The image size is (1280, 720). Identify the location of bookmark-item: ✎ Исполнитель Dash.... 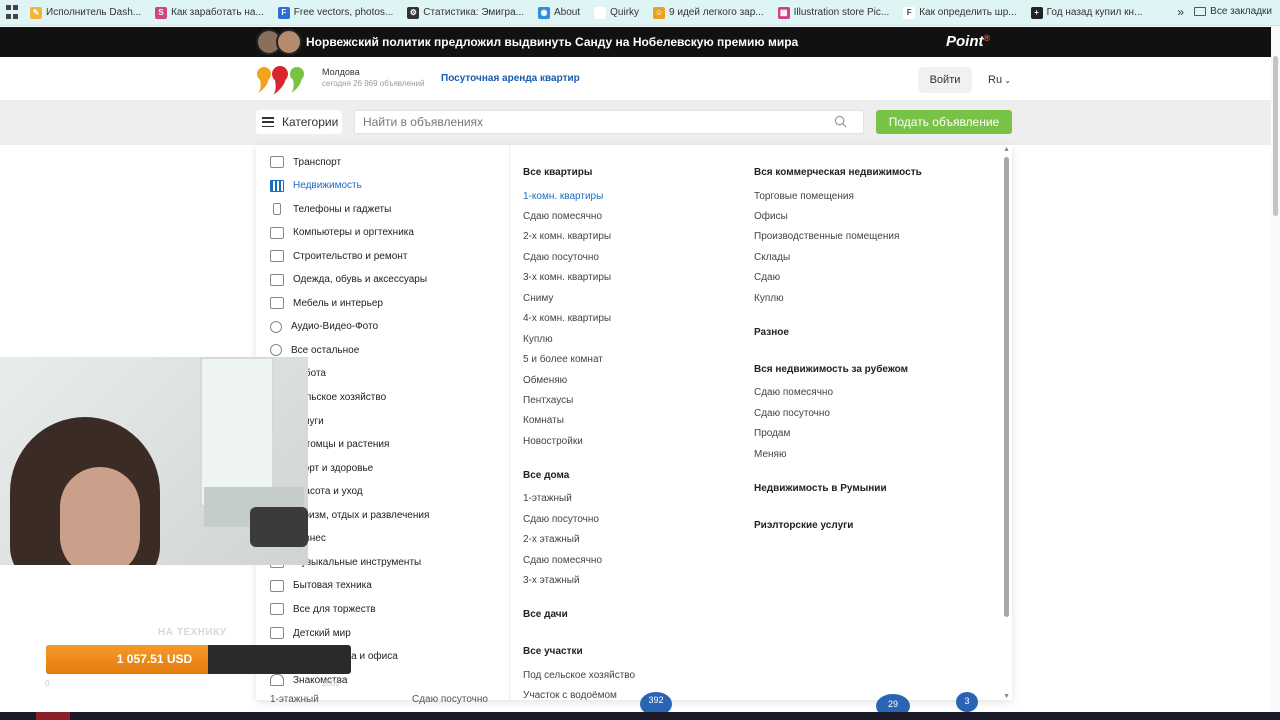
(85, 12).